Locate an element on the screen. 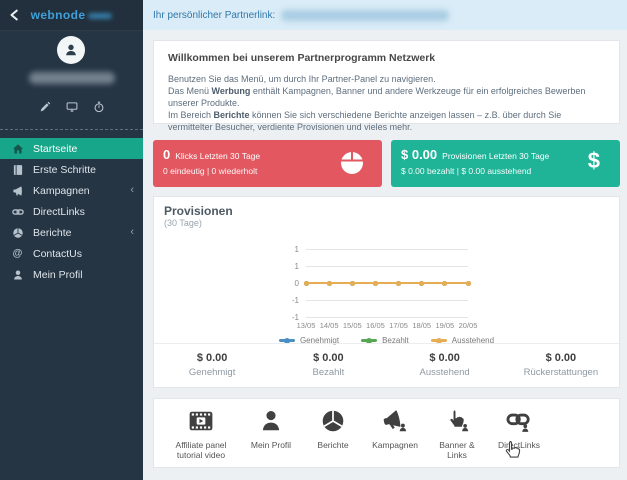 This screenshot has height=480, width=627. edit-pencil-icon is located at coordinates (45, 106).